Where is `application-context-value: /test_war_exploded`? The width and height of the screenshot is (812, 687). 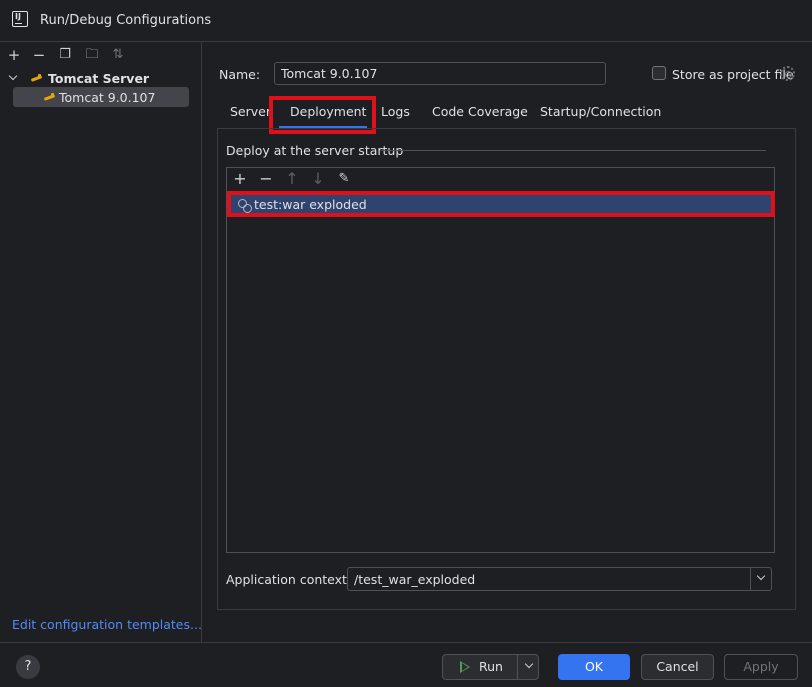
application-context-value: /test_war_exploded is located at coordinates (414, 579).